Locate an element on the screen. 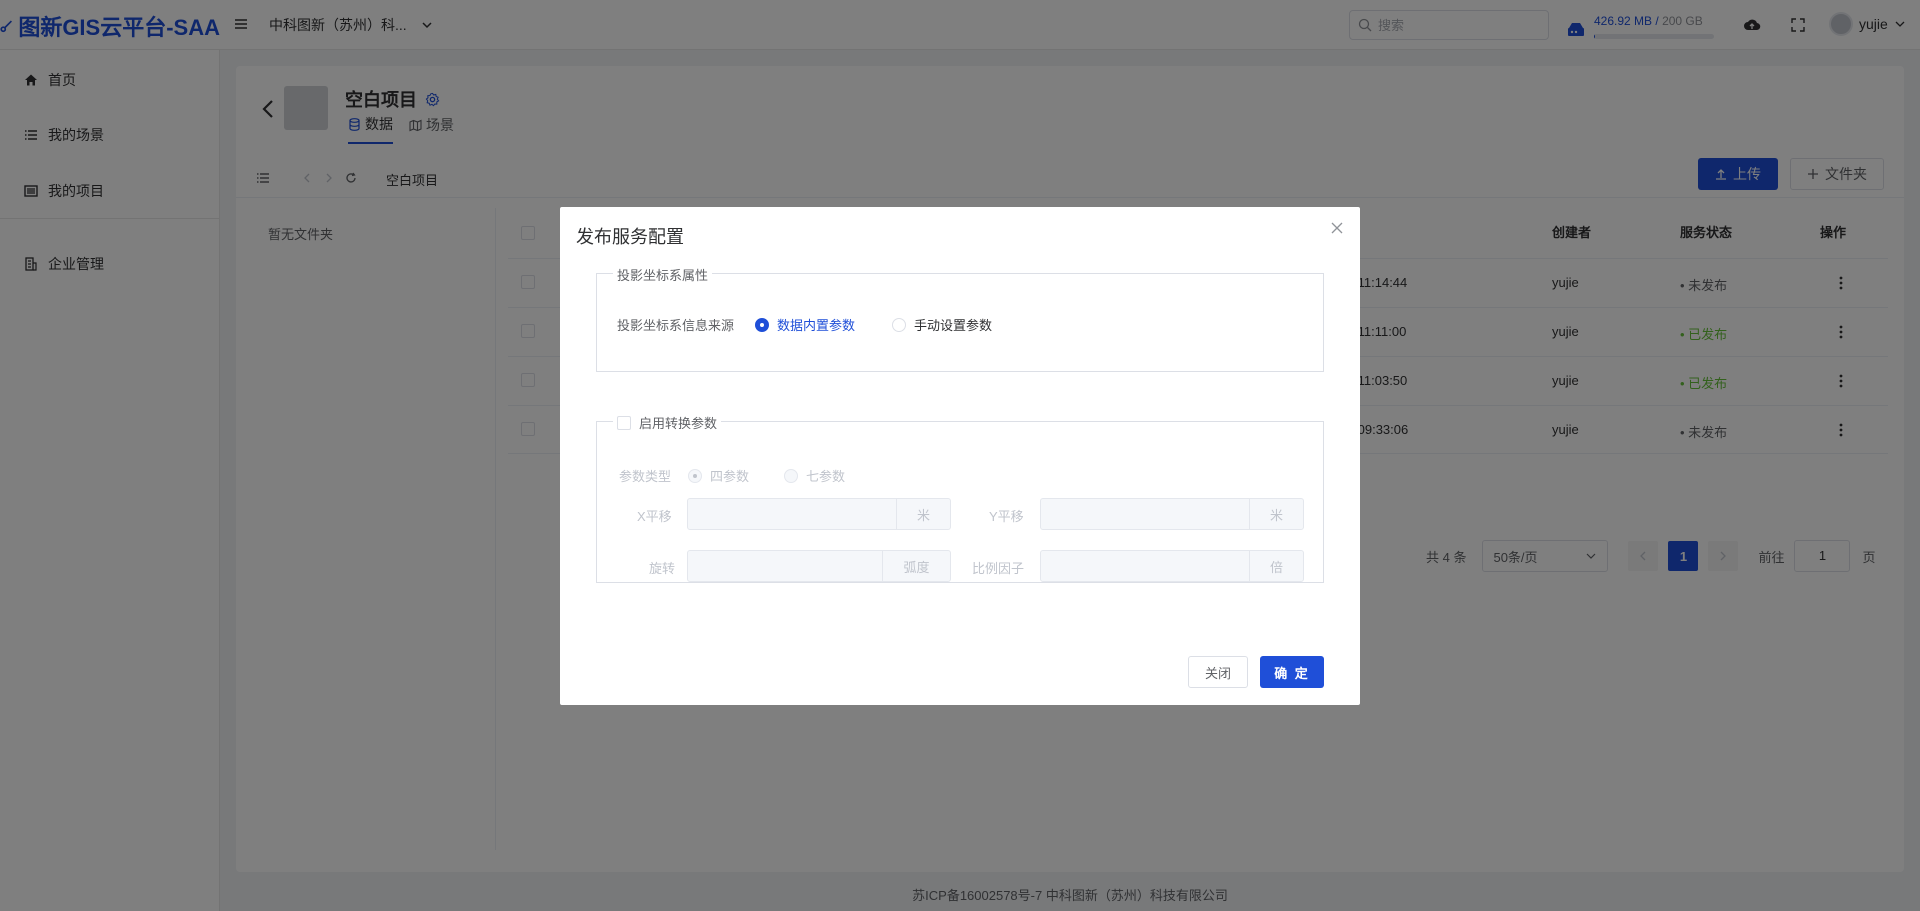  scale-field is located at coordinates (1145, 566).